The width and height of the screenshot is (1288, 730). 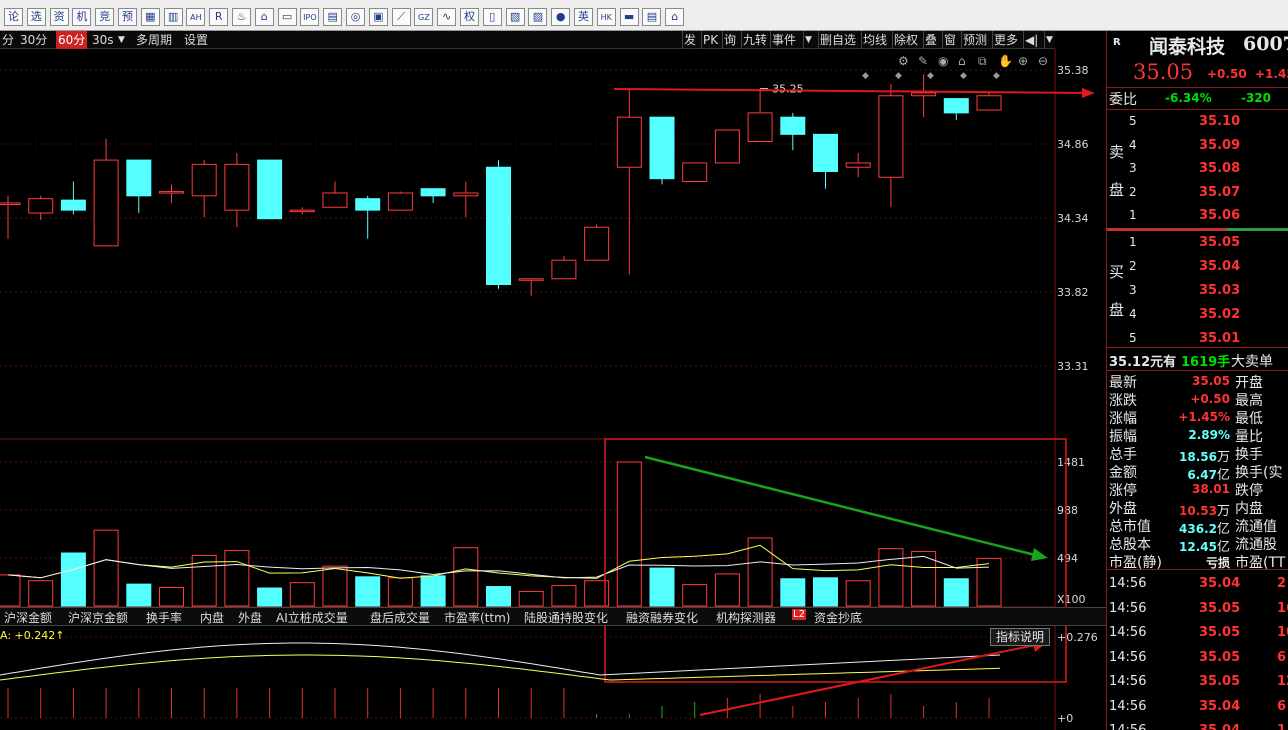 What do you see at coordinates (312, 617) in the screenshot?
I see `indicator-tab-5: AI立桩成交量` at bounding box center [312, 617].